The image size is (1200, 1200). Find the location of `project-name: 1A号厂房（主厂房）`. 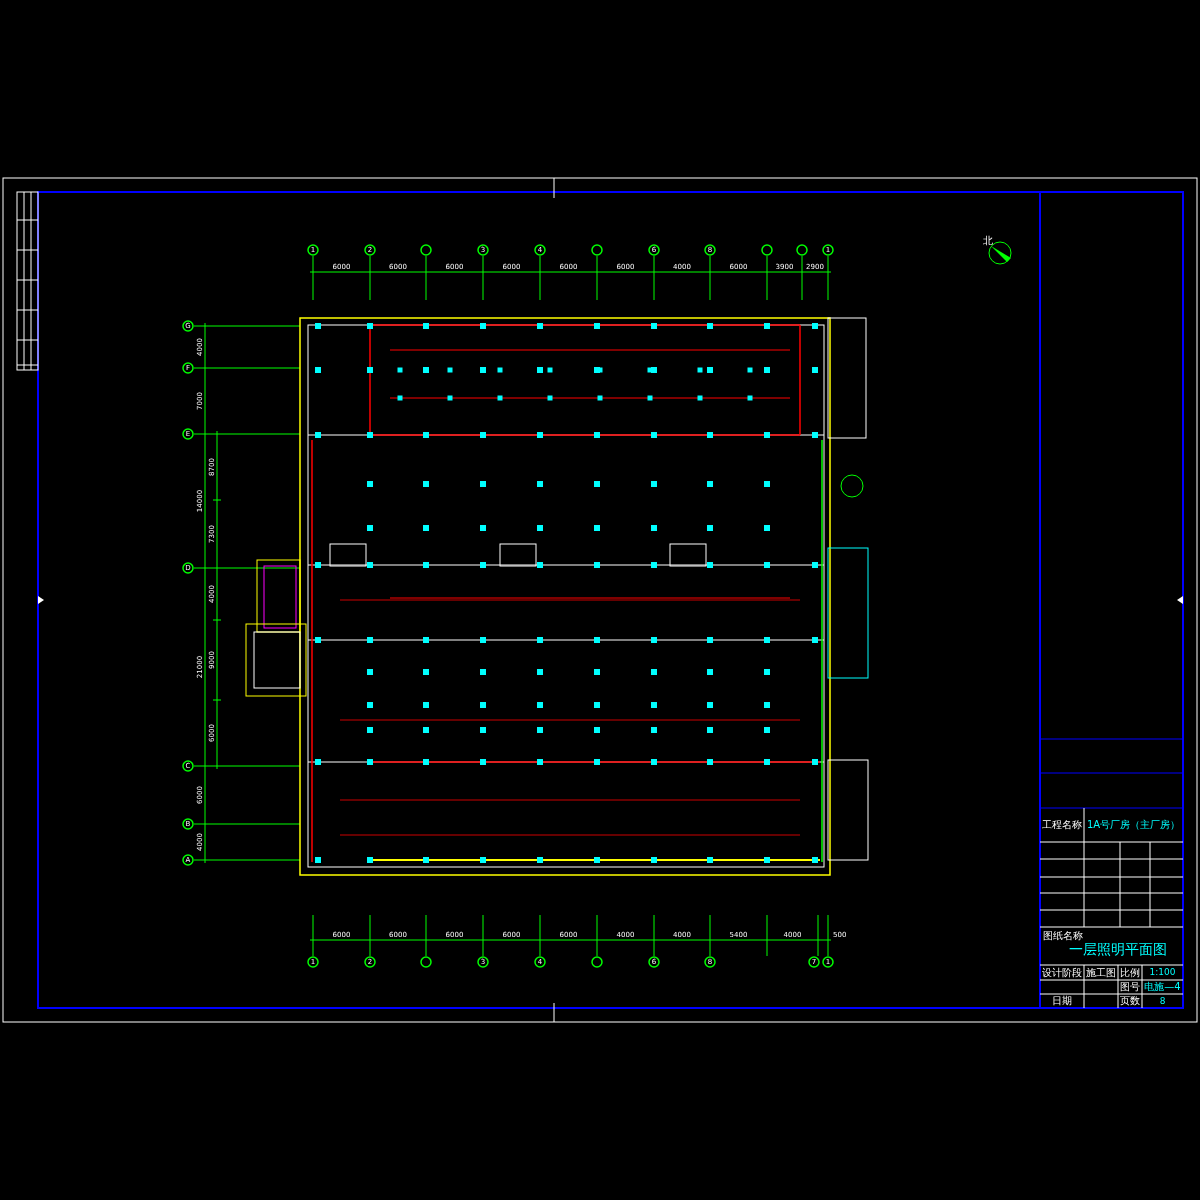

project-name: 1A号厂房（主厂房） is located at coordinates (1133, 824).